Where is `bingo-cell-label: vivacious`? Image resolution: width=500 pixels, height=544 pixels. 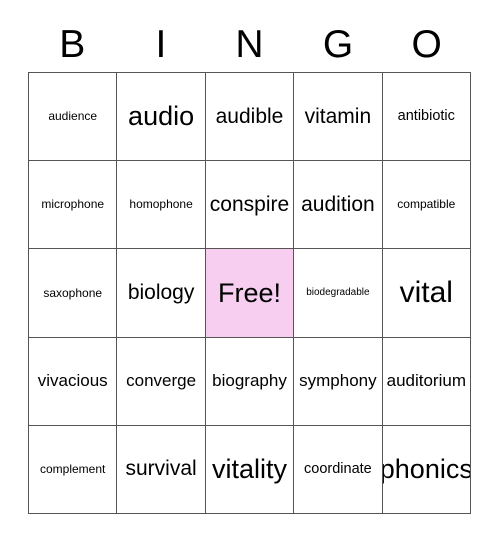
bingo-cell-label: vivacious is located at coordinates (72, 381).